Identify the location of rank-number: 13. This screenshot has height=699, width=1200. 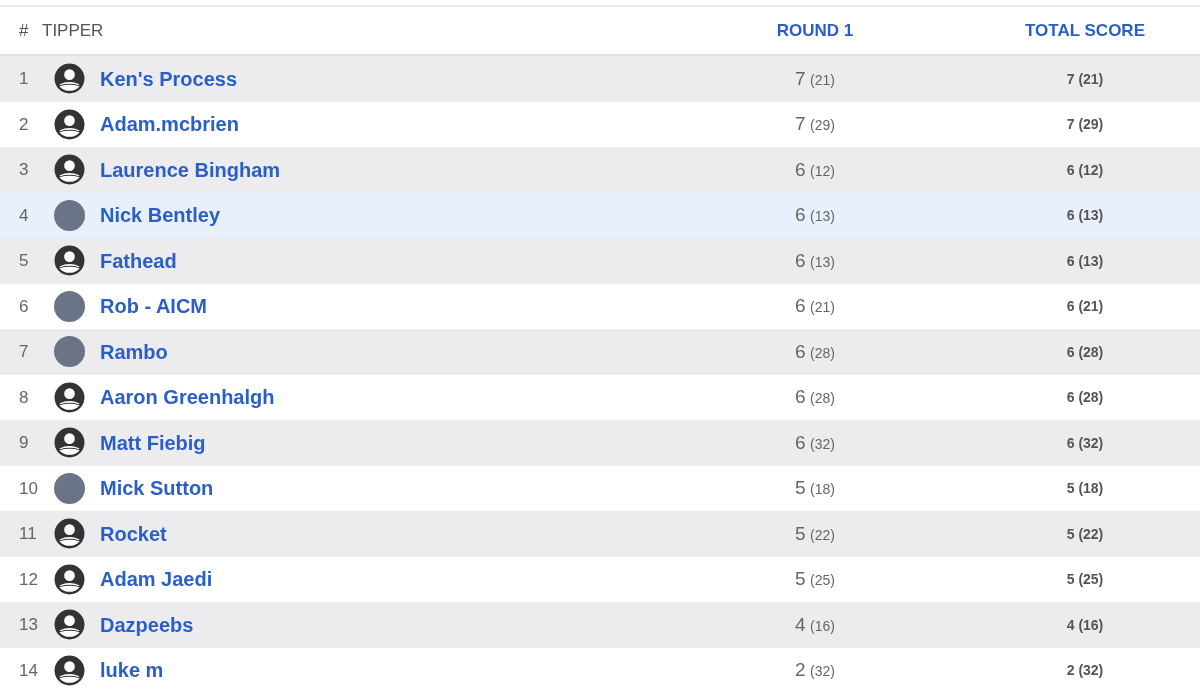
(28, 624).